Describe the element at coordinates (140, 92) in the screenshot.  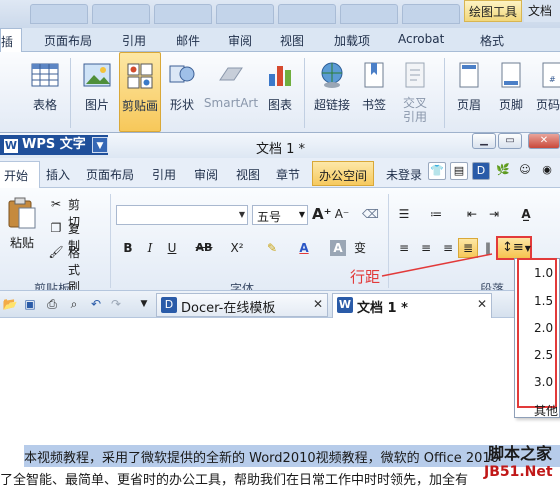
I see `clipart-button: 剪贴画` at that location.